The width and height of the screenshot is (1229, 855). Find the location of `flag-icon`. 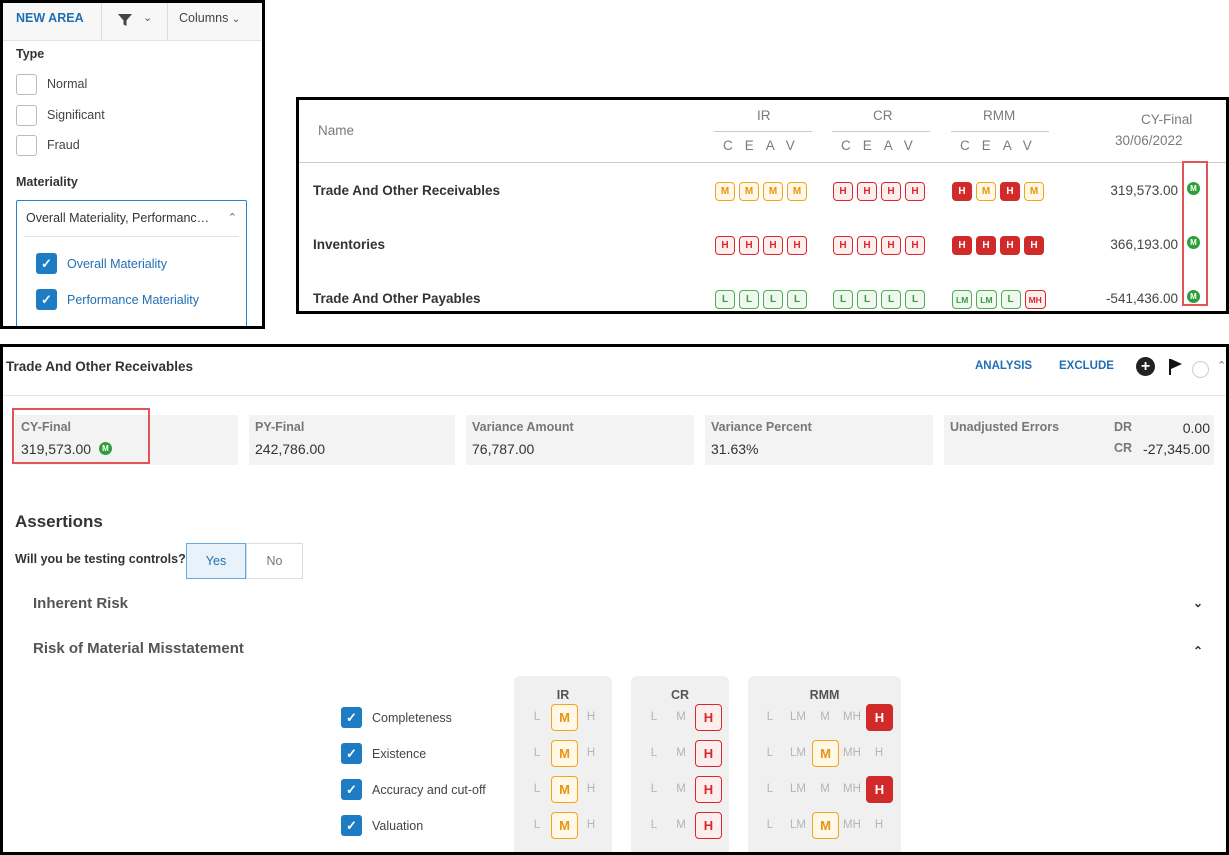

flag-icon is located at coordinates (1176, 367).